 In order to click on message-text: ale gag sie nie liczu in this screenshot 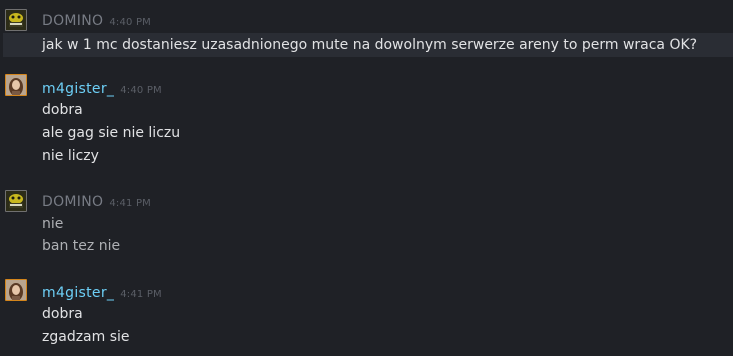, I will do `click(111, 133)`.